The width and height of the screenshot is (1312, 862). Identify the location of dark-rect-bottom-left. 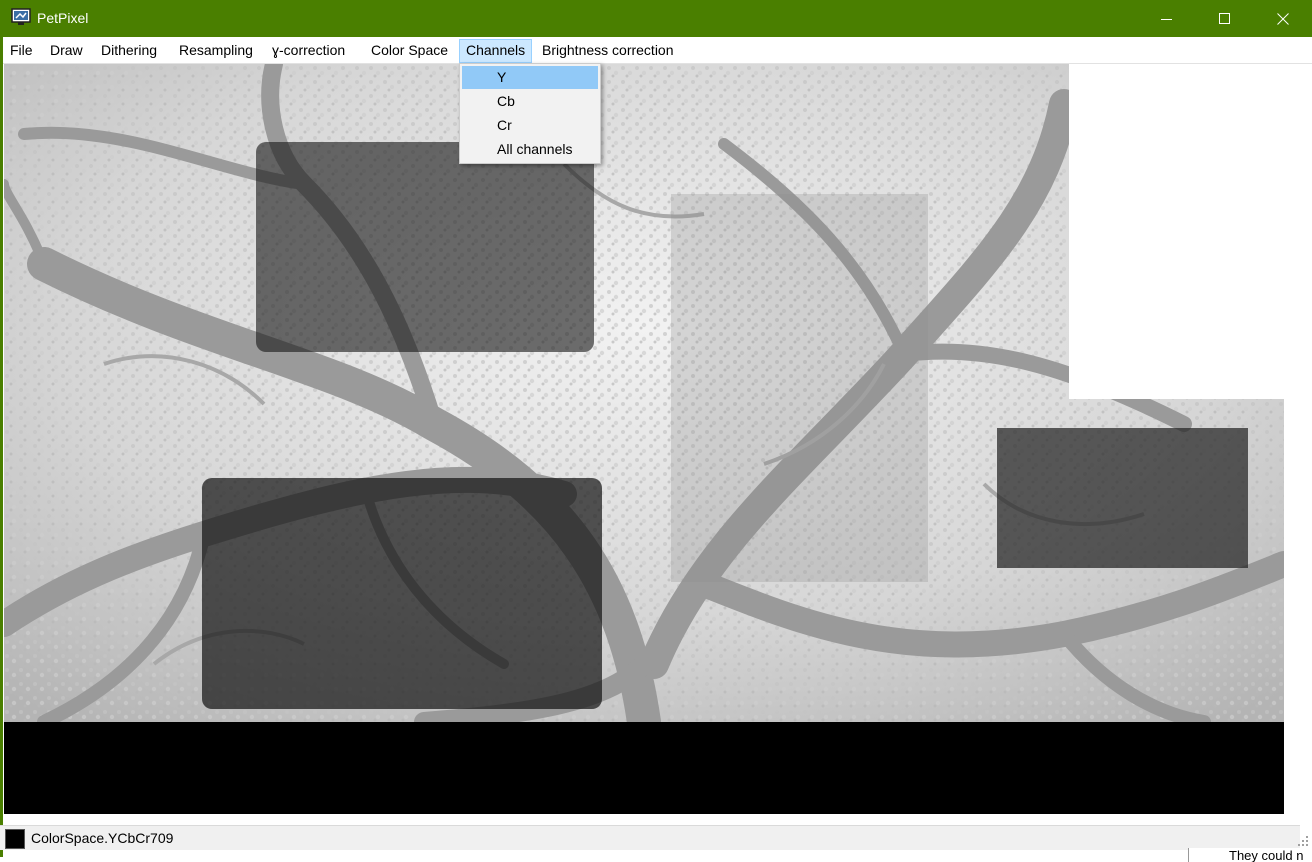
(402, 593).